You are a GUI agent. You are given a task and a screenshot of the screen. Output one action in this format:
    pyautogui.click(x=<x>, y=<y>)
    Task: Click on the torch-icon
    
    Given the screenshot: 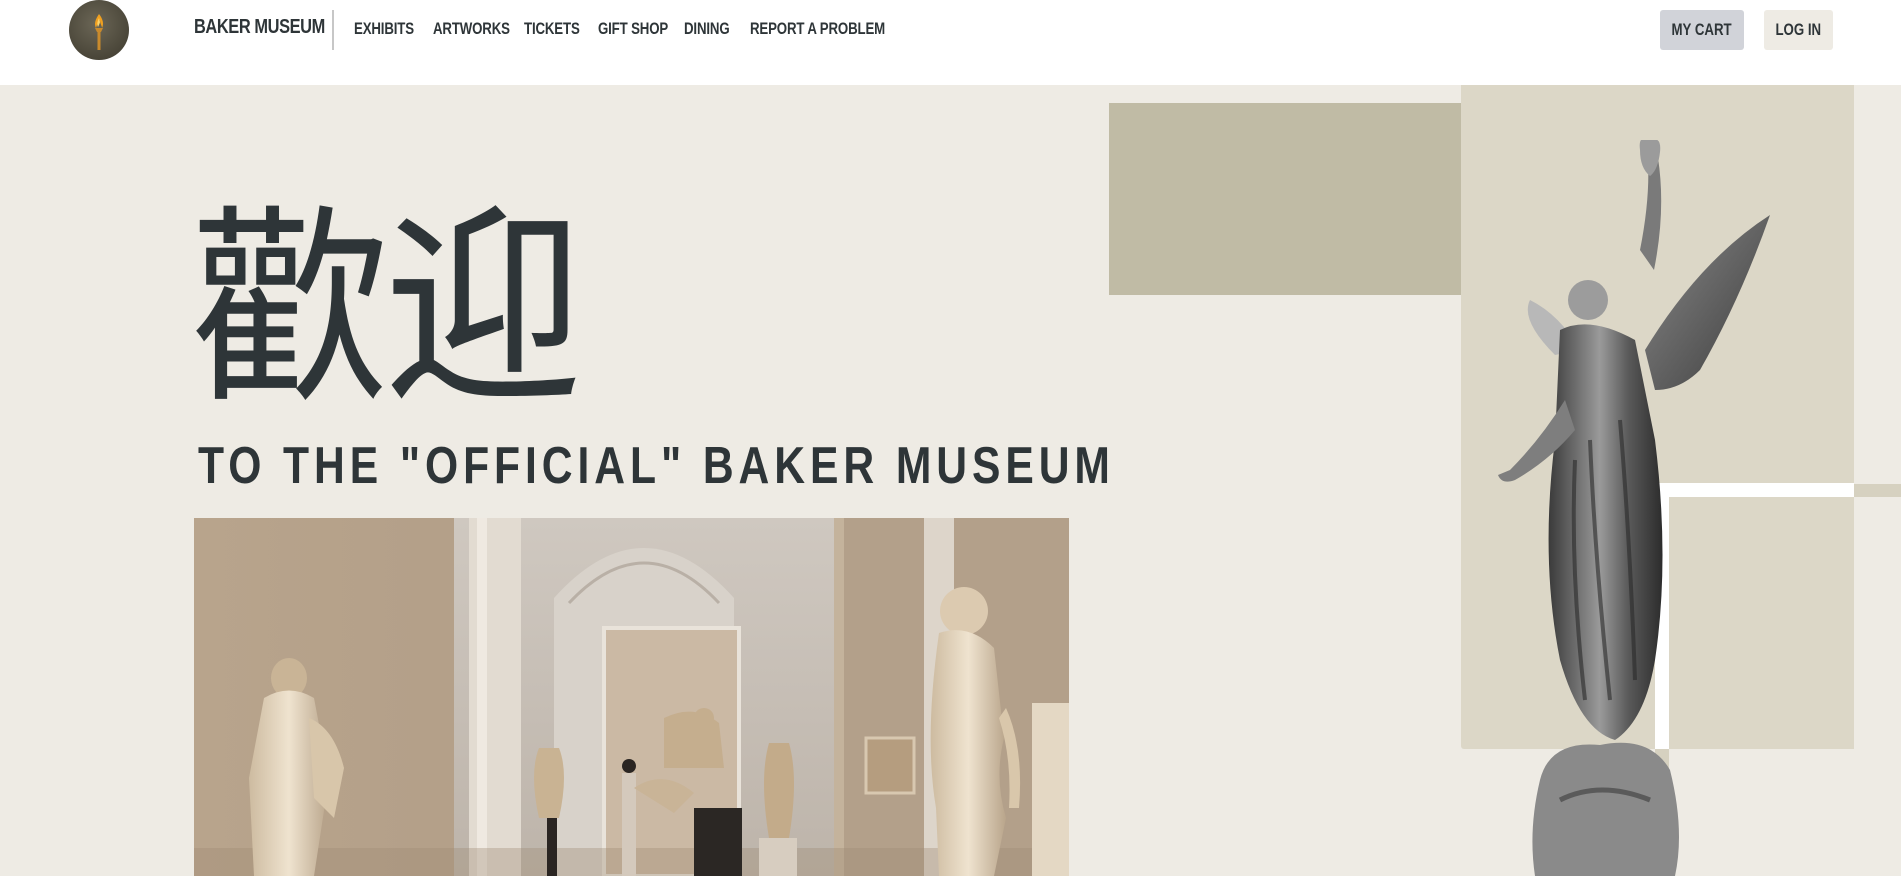 What is the action you would take?
    pyautogui.click(x=99, y=32)
    